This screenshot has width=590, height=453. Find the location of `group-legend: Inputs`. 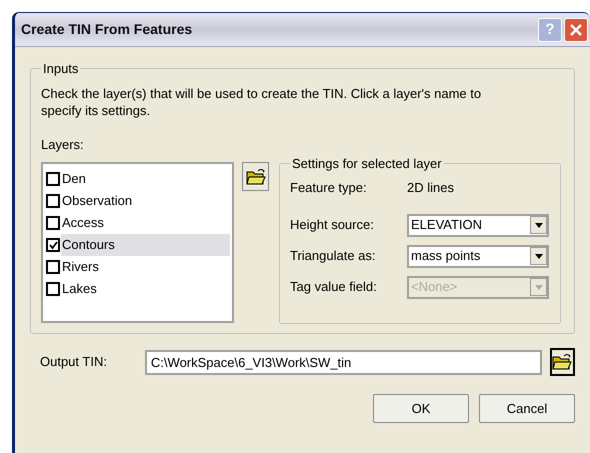

group-legend: Inputs is located at coordinates (60, 68).